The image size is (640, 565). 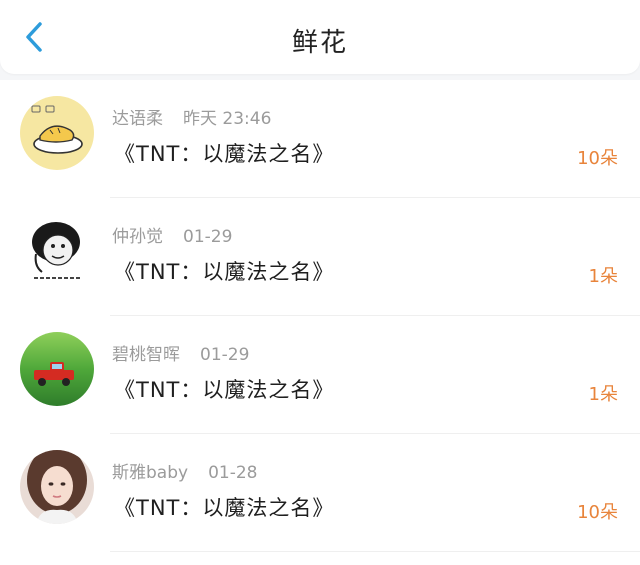 I want to click on username: 仲孙觉, so click(x=137, y=237).